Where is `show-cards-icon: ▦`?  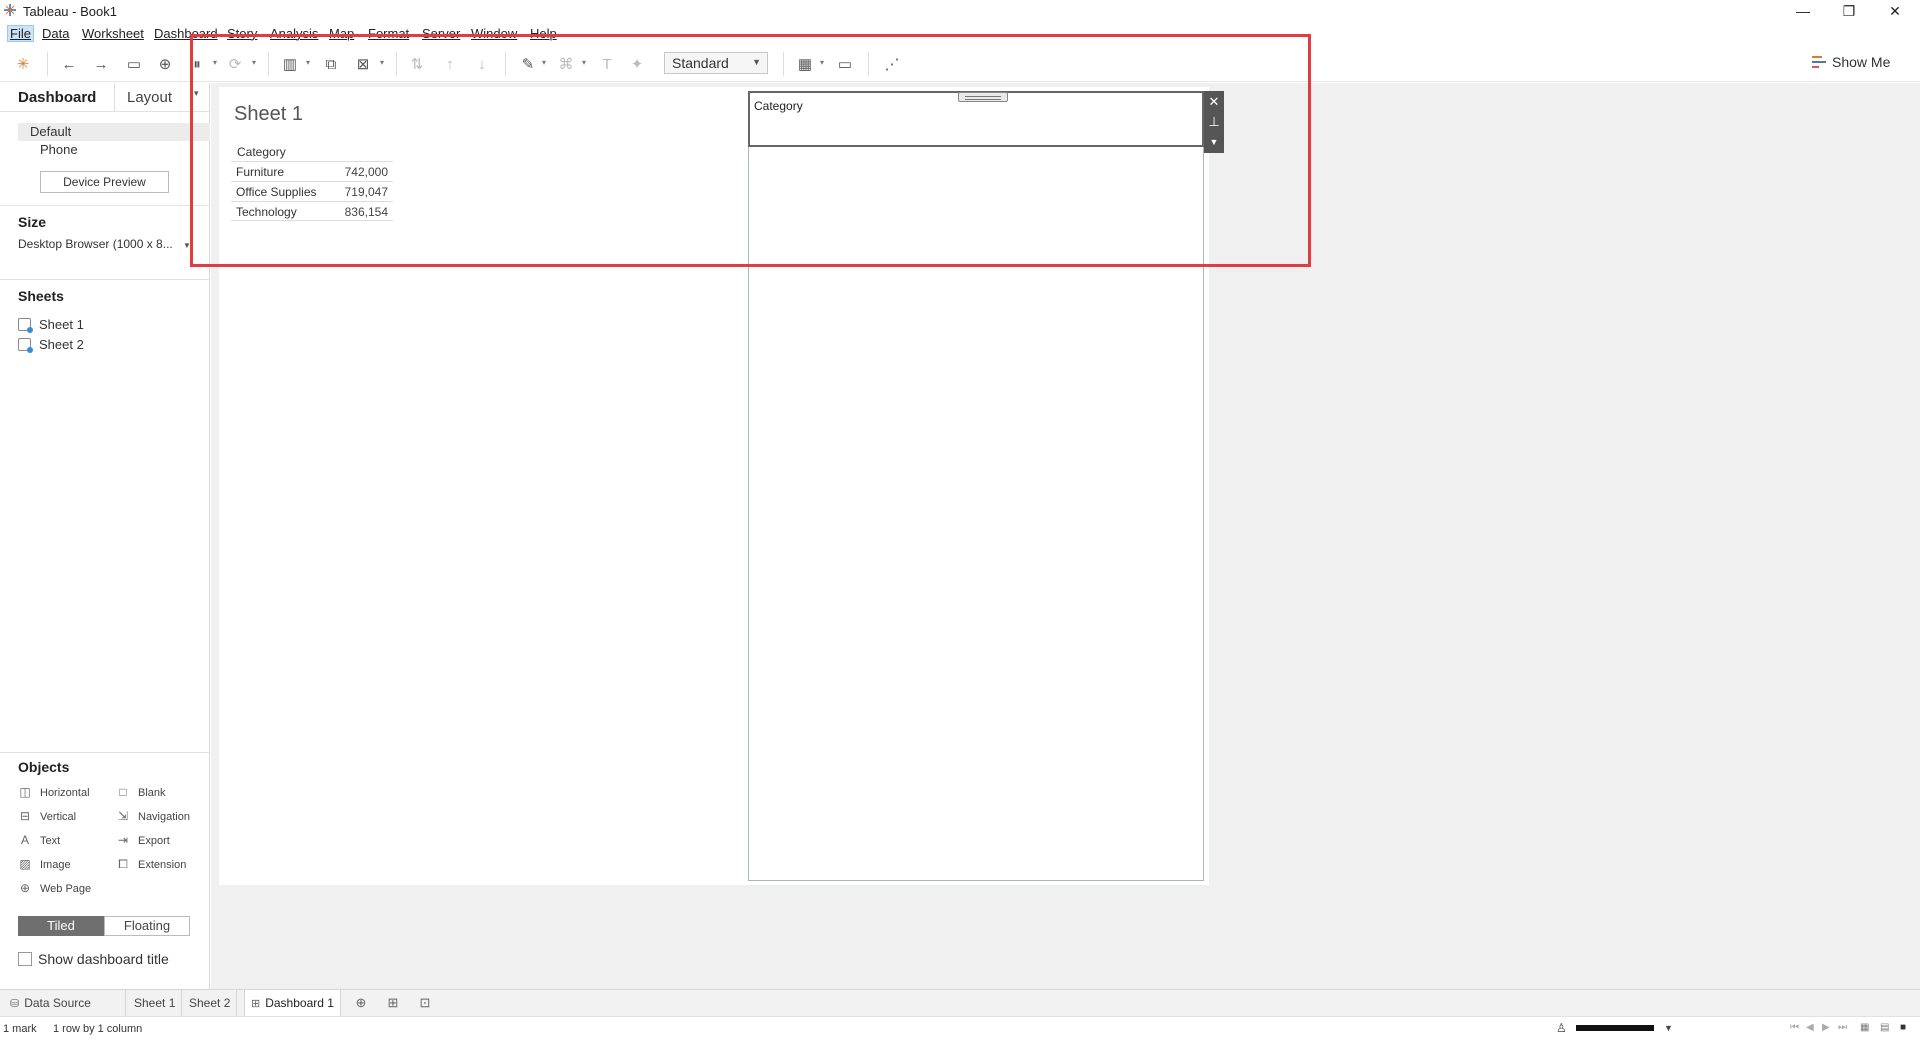
show-cards-icon: ▦ is located at coordinates (805, 64).